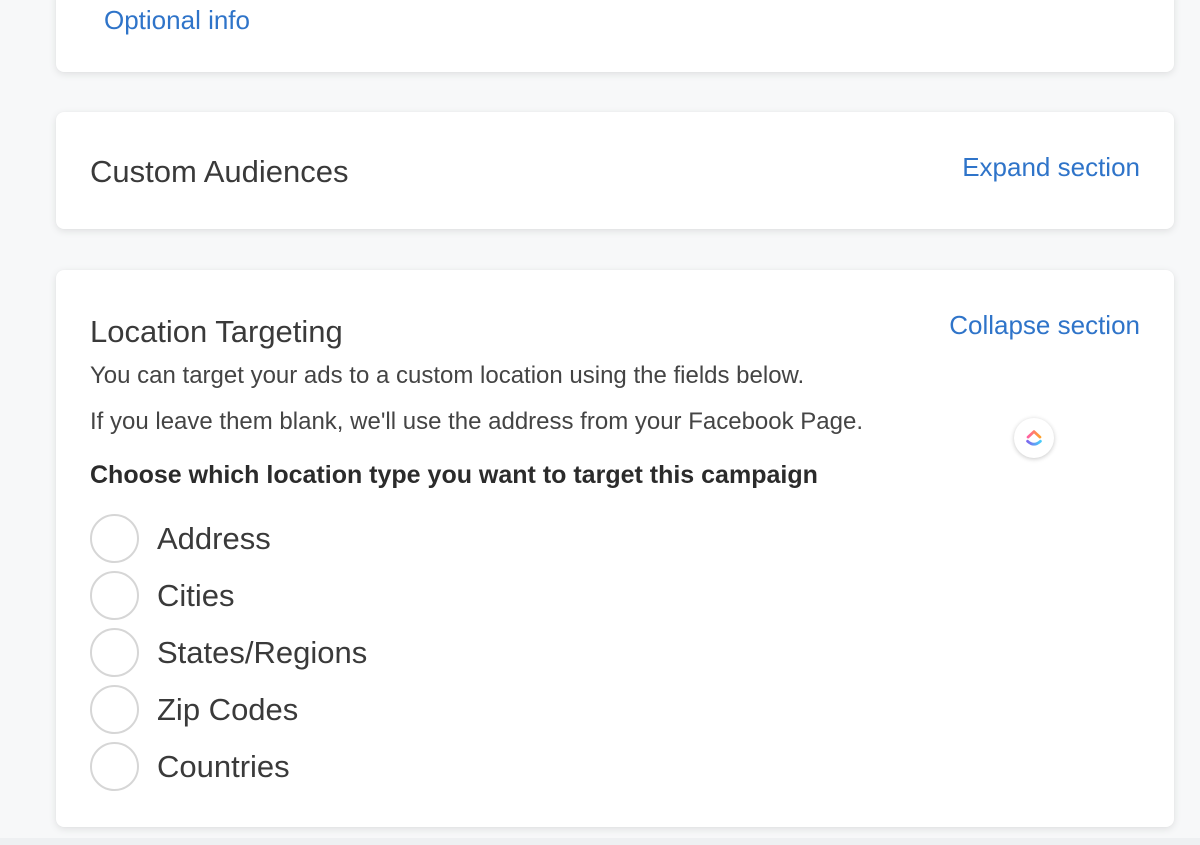  Describe the element at coordinates (615, 170) in the screenshot. I see `custom-audiences-card: Custom Audiences Expand section` at that location.